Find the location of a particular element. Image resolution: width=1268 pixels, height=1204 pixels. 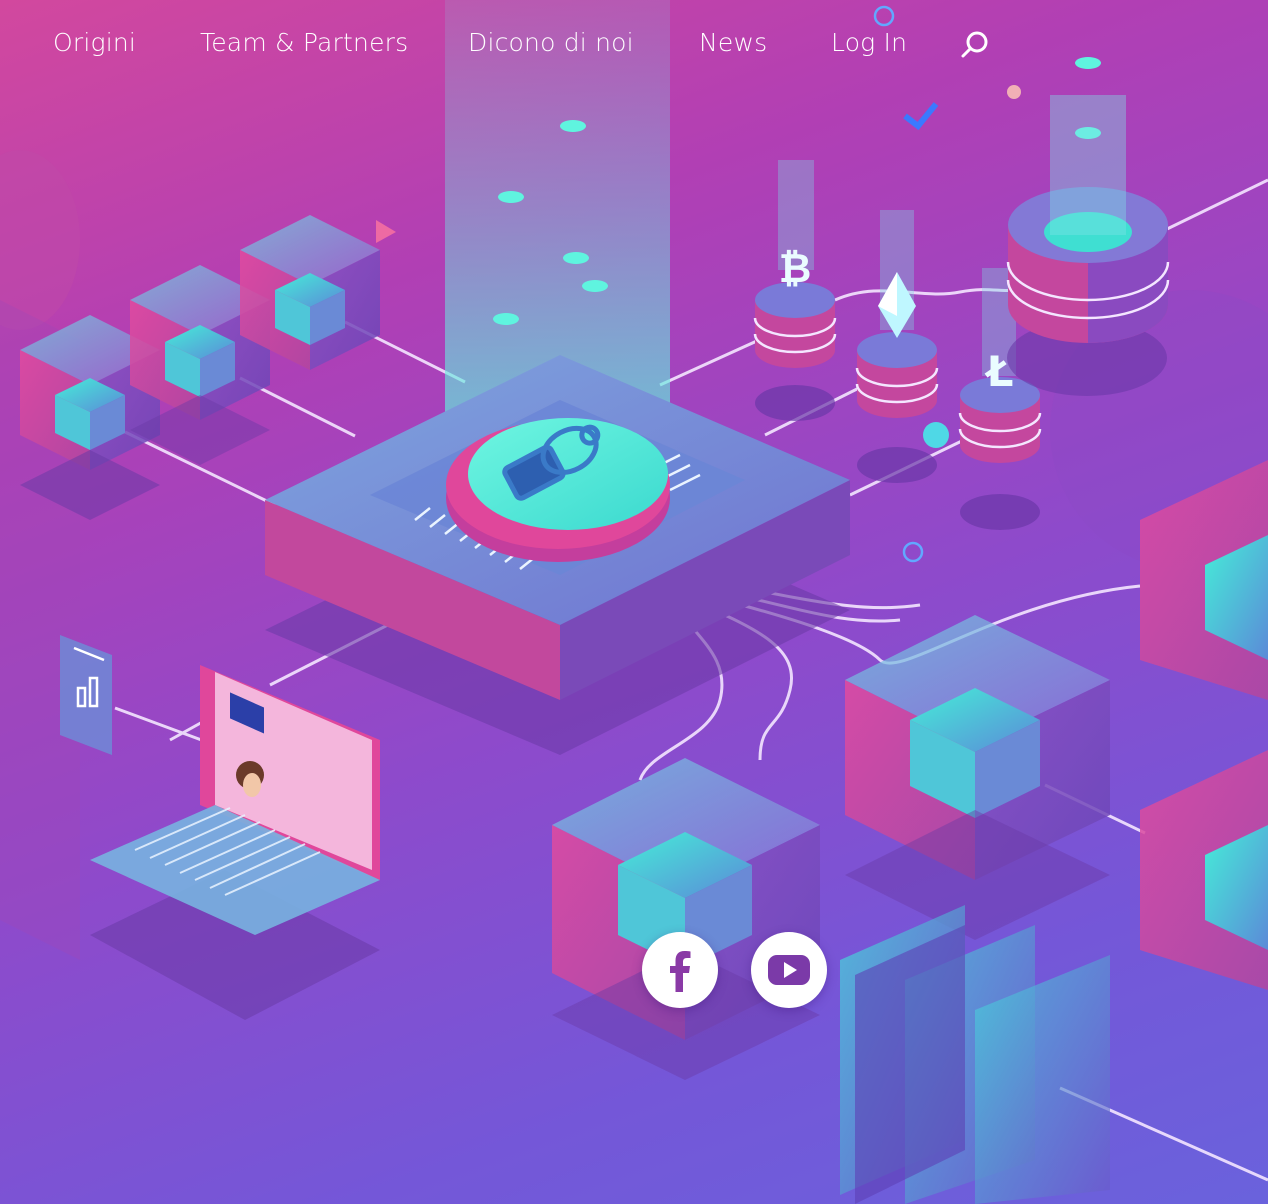

cube-cluster-right is located at coordinates (1204, 725).